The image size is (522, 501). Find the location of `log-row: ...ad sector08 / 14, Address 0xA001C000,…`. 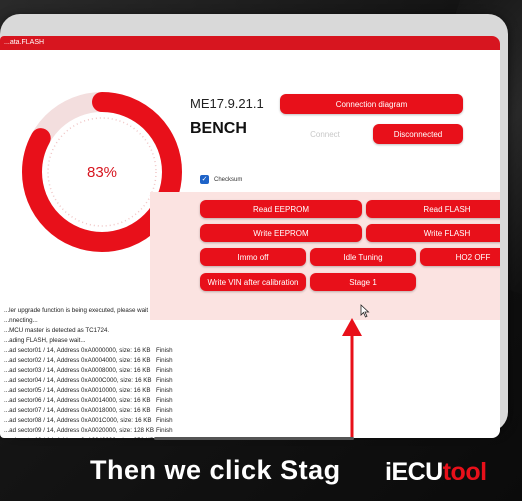

log-row: ...ad sector08 / 14, Address 0xA001C000,… is located at coordinates (154, 421).